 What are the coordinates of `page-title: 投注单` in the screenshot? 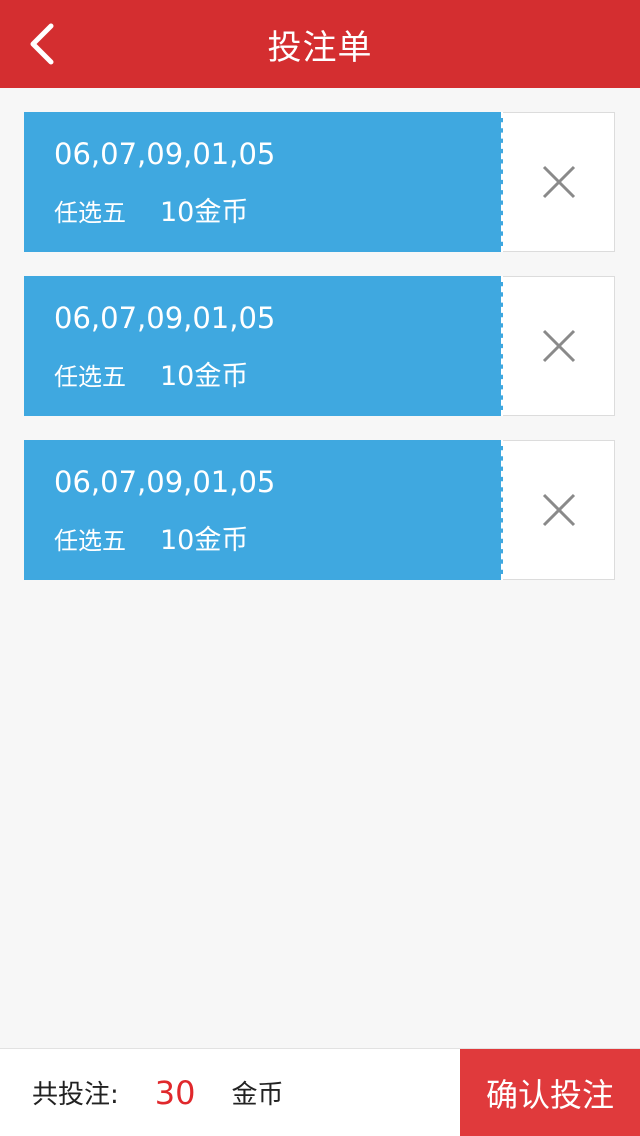 It's located at (320, 47).